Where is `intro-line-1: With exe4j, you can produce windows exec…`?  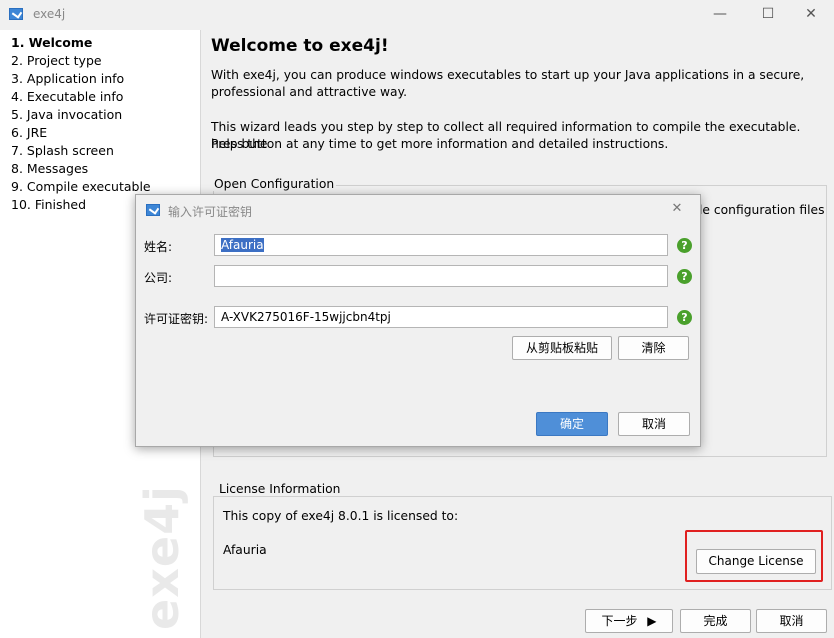 intro-line-1: With exe4j, you can produce windows exec… is located at coordinates (508, 75).